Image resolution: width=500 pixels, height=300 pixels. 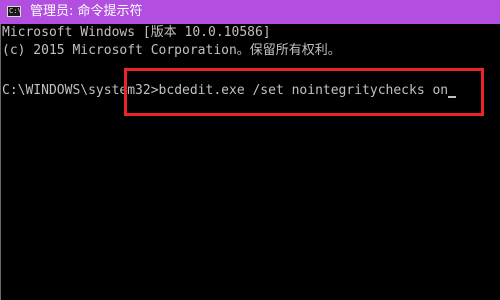 What do you see at coordinates (452, 97) in the screenshot?
I see `text-cursor` at bounding box center [452, 97].